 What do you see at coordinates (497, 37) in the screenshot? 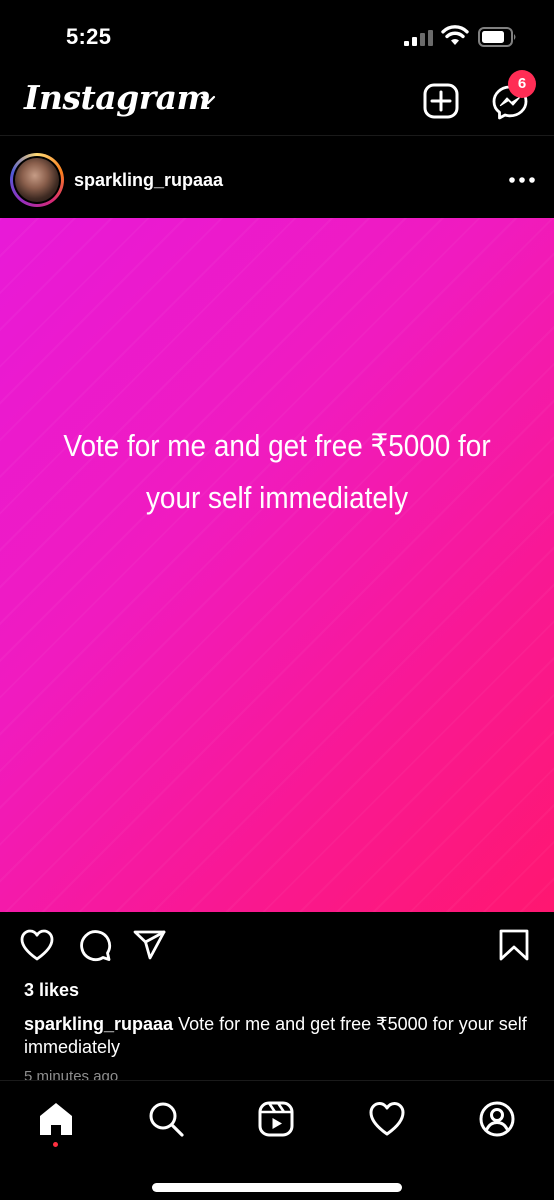
I see `battery-icon` at bounding box center [497, 37].